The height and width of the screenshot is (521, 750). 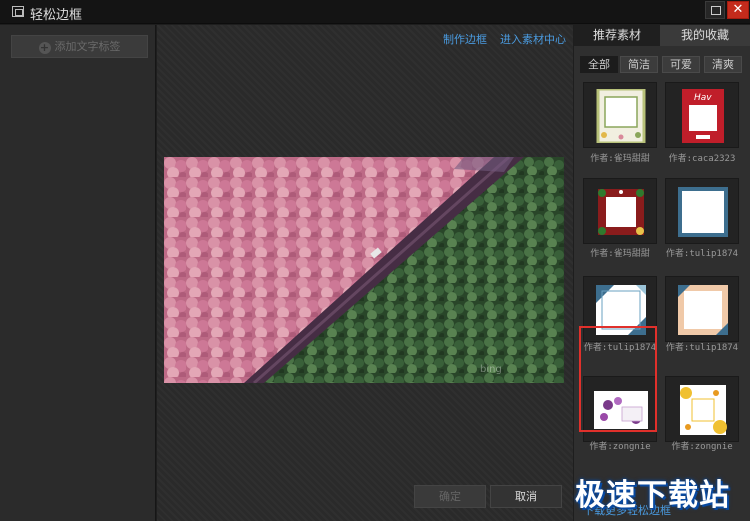 What do you see at coordinates (639, 64) in the screenshot?
I see `category-simple: 简洁` at bounding box center [639, 64].